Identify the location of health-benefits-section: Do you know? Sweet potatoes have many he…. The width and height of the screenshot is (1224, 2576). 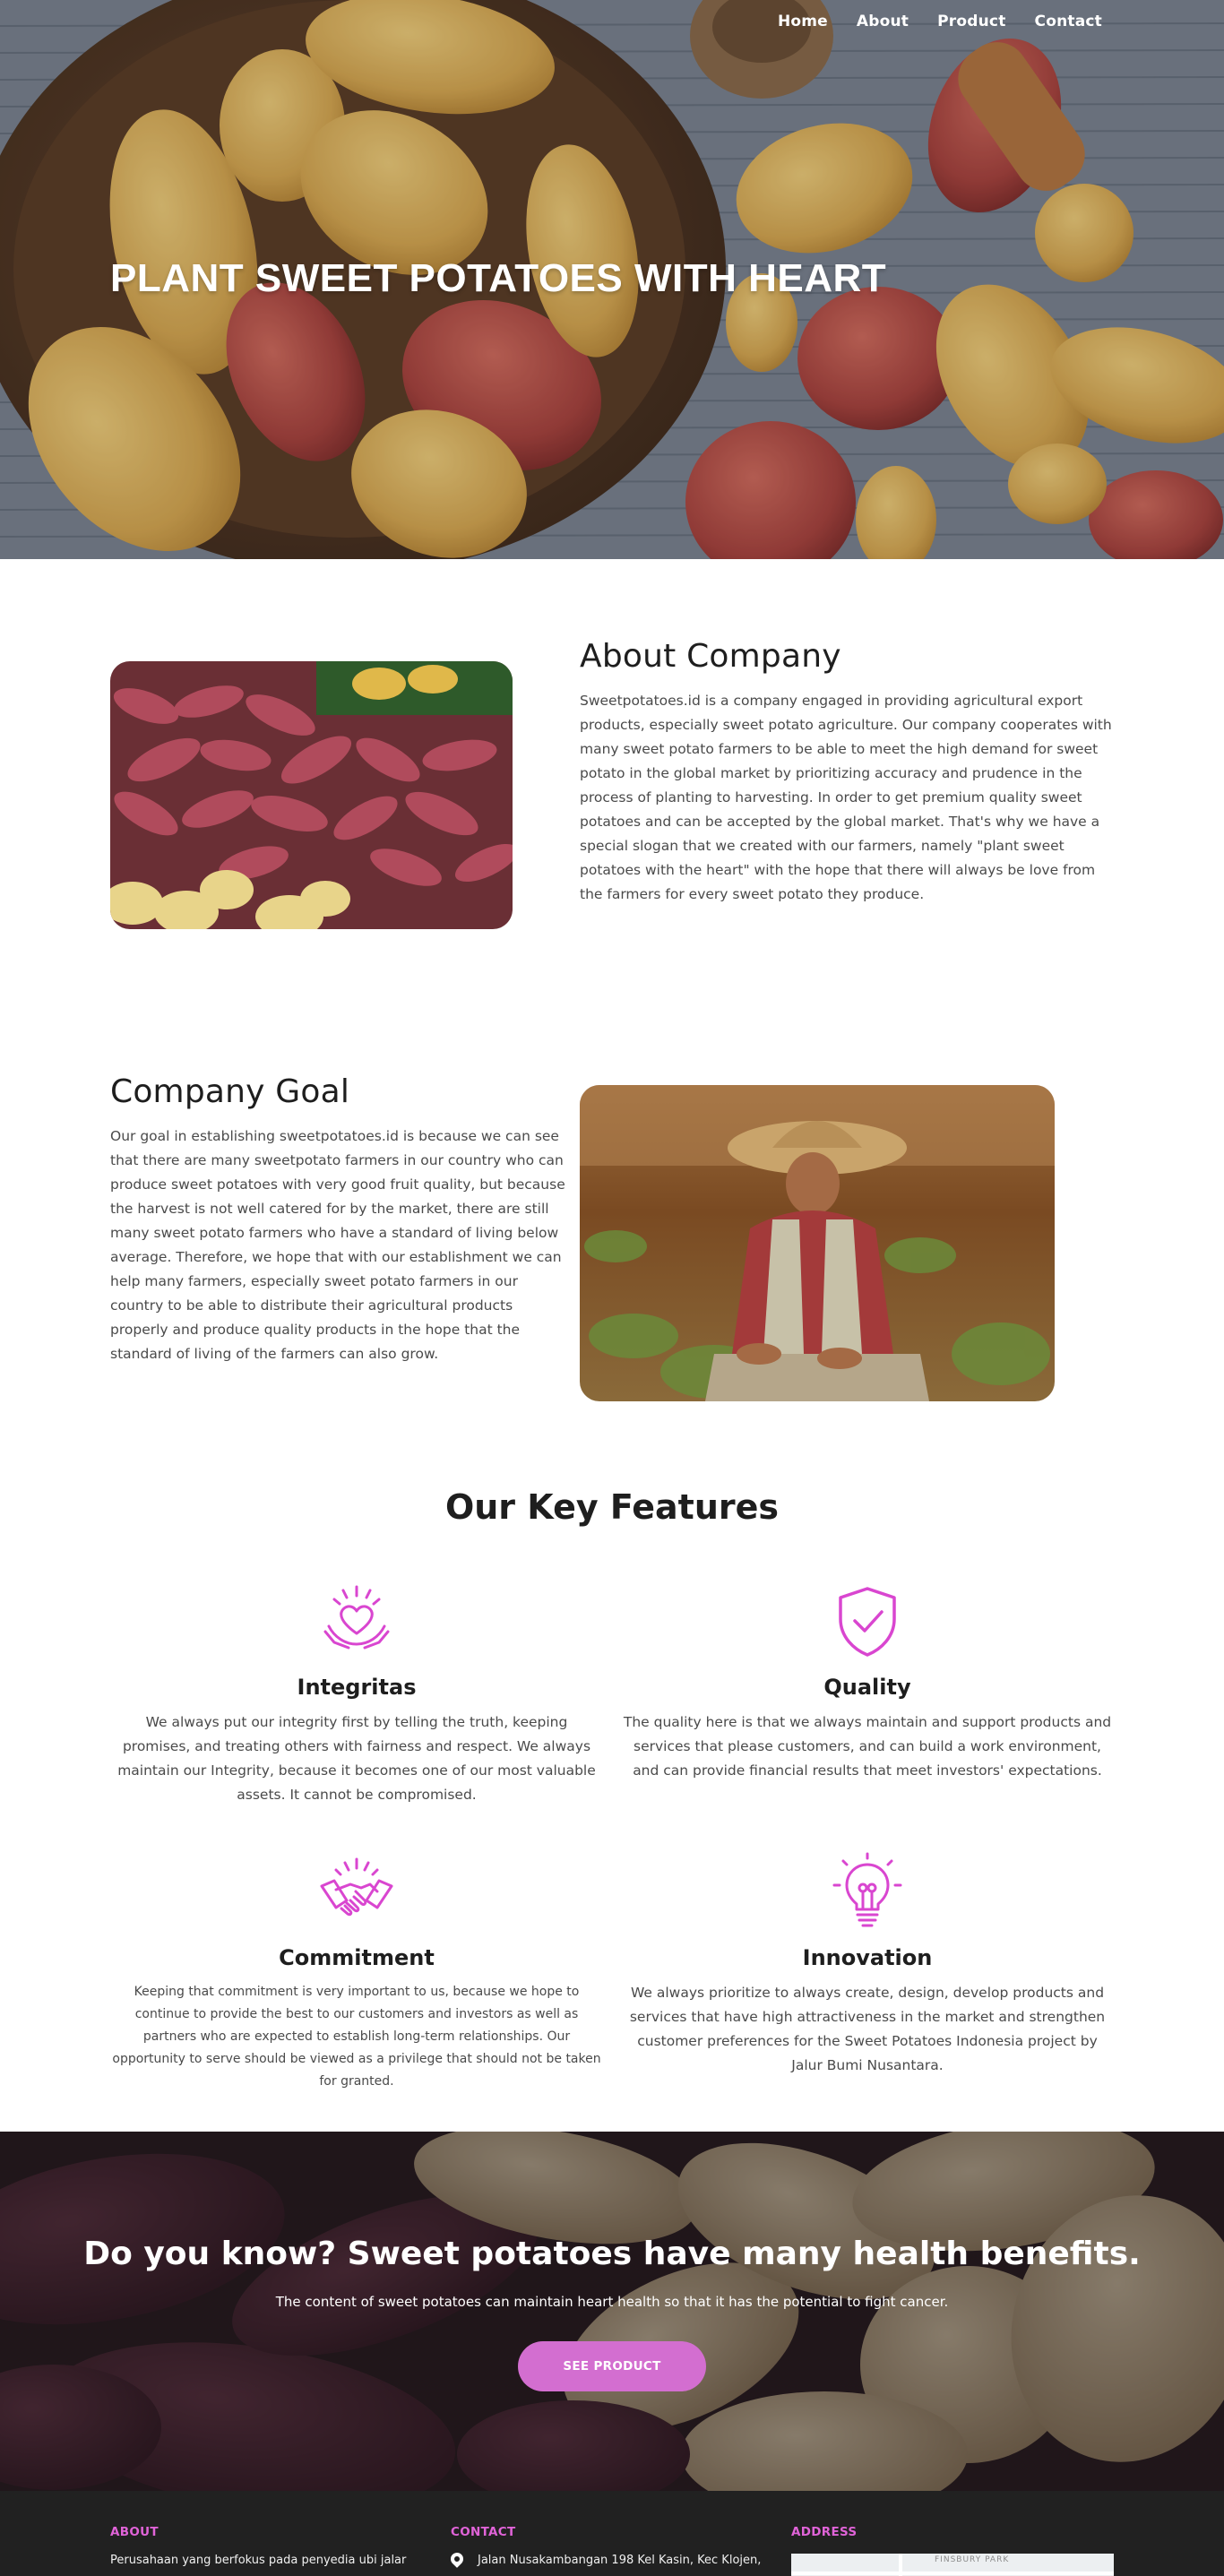
(612, 2311).